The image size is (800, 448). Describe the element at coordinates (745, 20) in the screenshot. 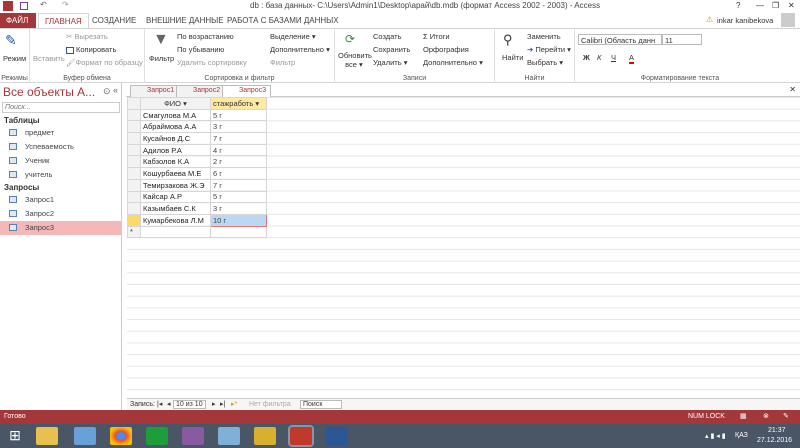

I see `user-name: inkar kanibekova` at that location.